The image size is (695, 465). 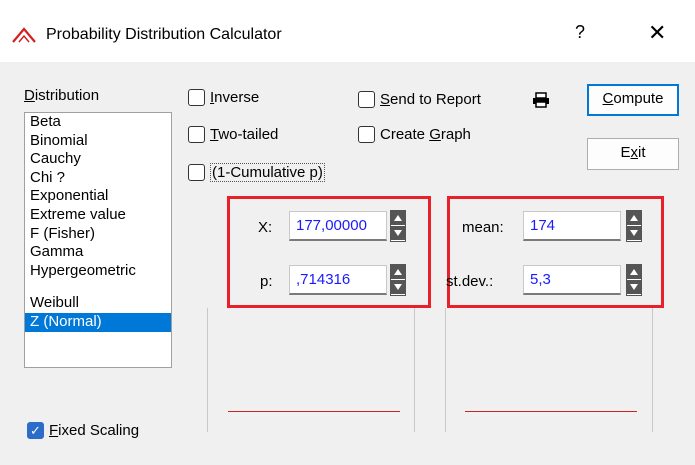 I want to click on close-button: ✕, so click(x=657, y=33).